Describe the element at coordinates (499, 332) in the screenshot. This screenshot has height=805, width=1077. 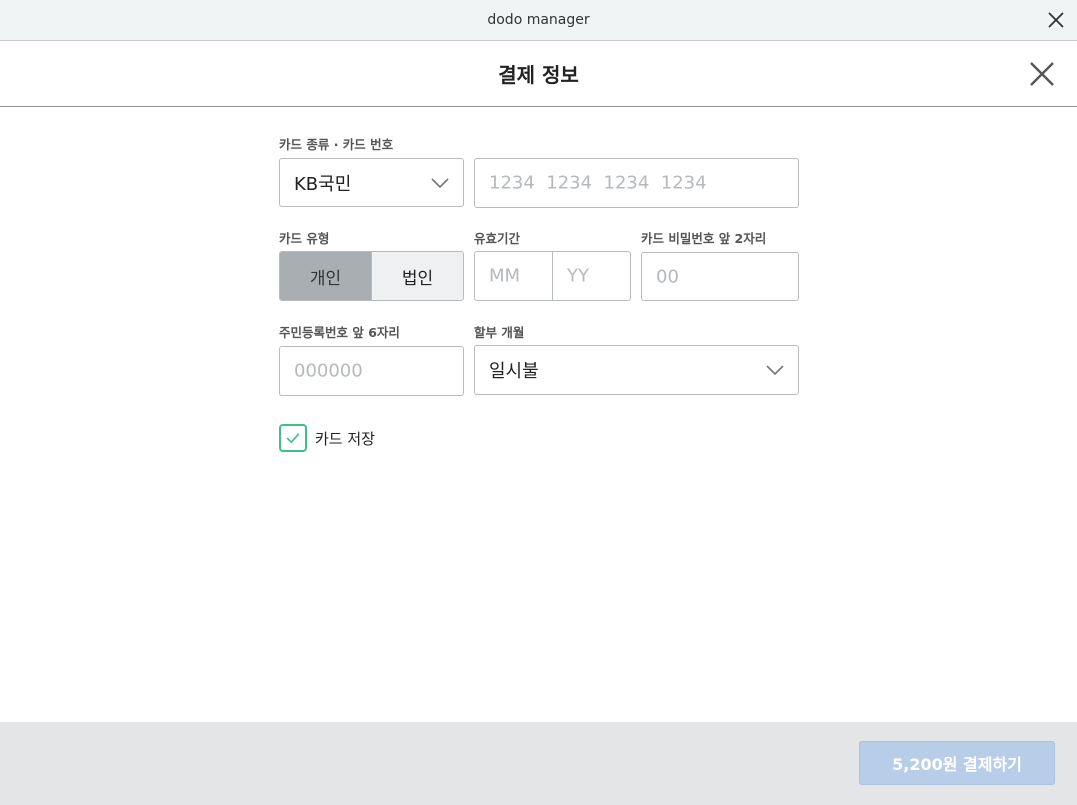
I see `installment-label: 할부 개월` at that location.